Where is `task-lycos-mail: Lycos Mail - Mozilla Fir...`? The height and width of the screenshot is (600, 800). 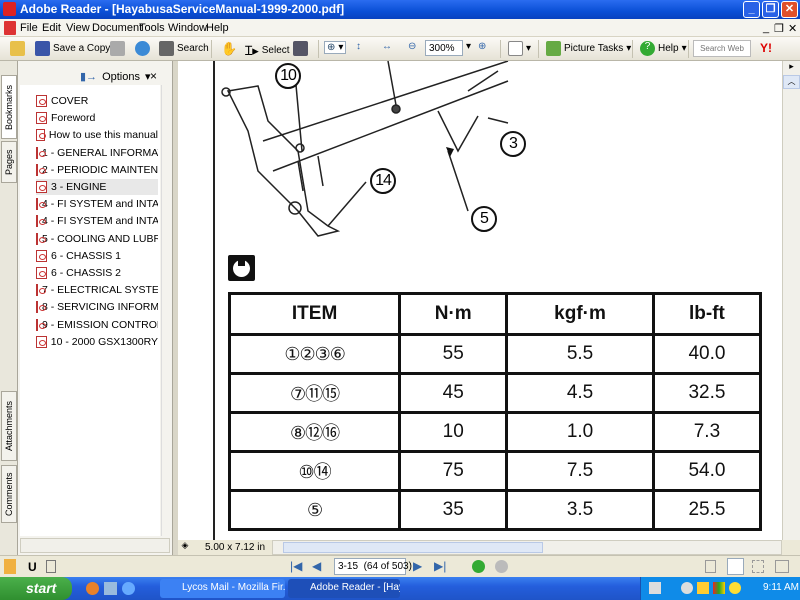 task-lycos-mail: Lycos Mail - Mozilla Fir... is located at coordinates (222, 588).